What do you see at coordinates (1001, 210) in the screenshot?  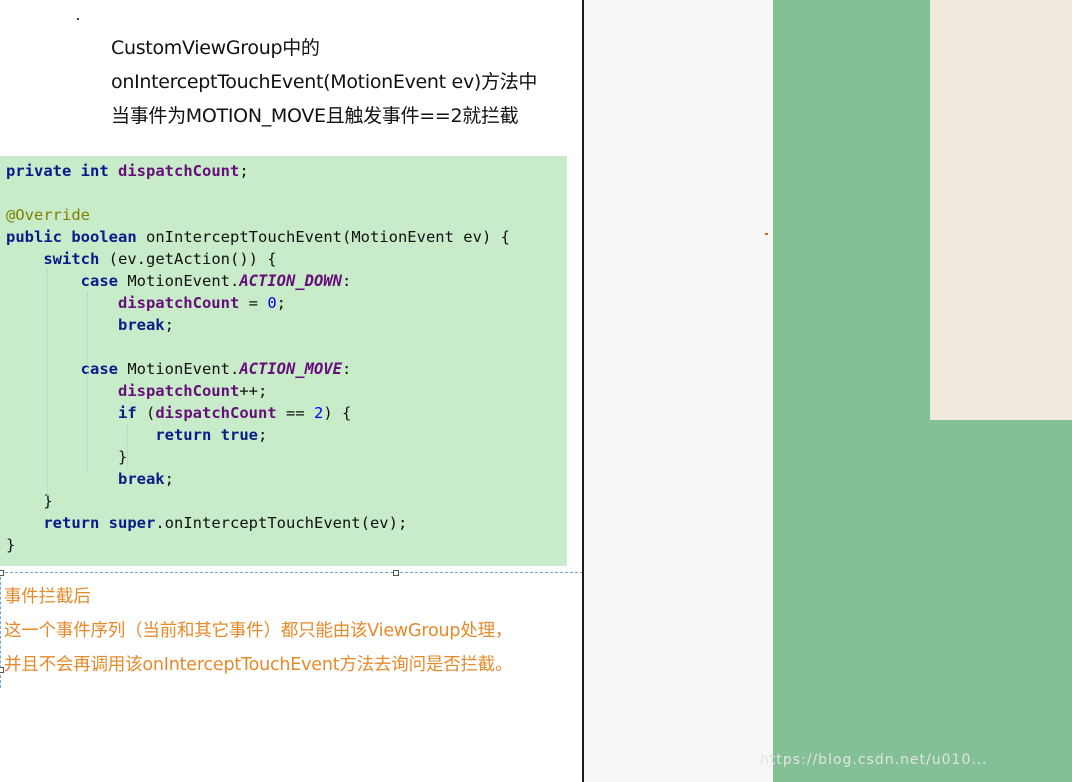 I see `custom-view-area` at bounding box center [1001, 210].